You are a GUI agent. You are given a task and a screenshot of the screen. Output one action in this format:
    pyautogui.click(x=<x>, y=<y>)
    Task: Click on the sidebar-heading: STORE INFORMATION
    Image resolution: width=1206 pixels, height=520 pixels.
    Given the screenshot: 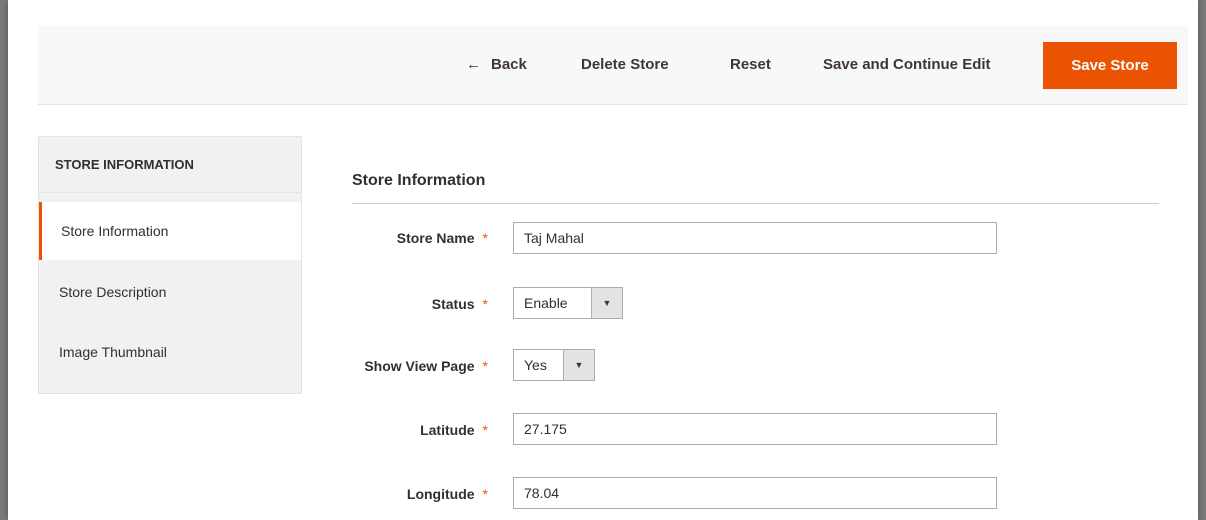 What is the action you would take?
    pyautogui.click(x=170, y=165)
    